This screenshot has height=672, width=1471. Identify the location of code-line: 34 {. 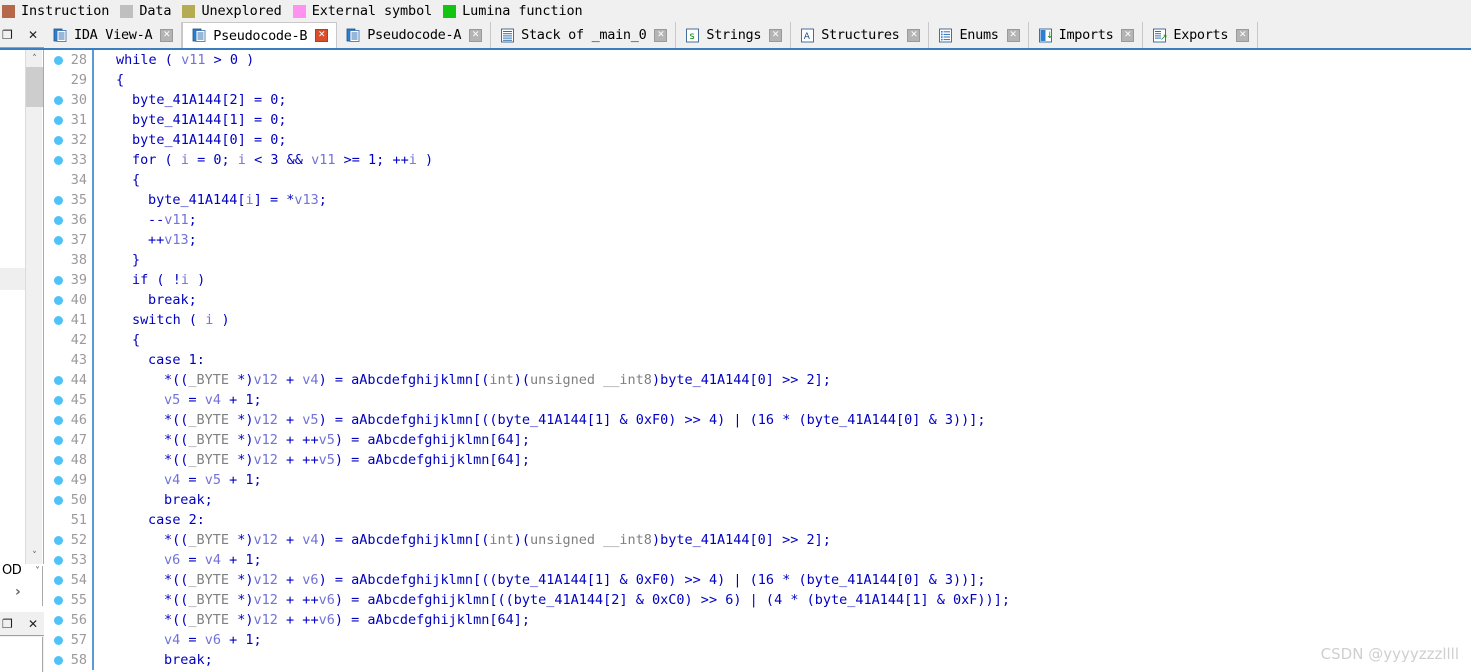
(757, 180).